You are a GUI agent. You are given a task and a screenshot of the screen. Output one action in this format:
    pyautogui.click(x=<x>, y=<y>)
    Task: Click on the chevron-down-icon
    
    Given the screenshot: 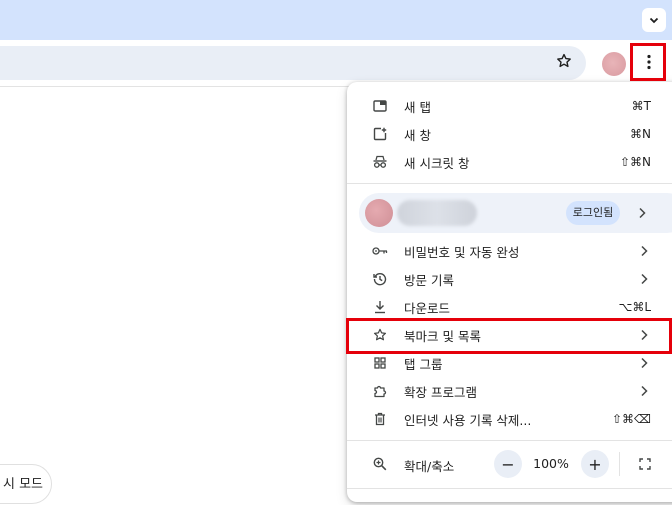 What is the action you would take?
    pyautogui.click(x=654, y=20)
    